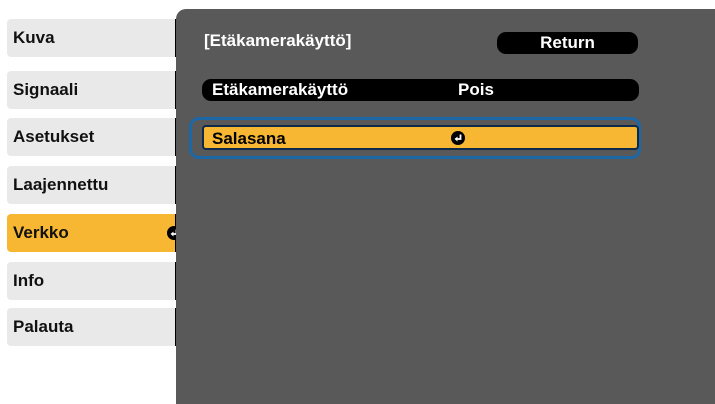 The height and width of the screenshot is (404, 715). What do you see at coordinates (61, 184) in the screenshot?
I see `sidebar-item-label: Laajennettu` at bounding box center [61, 184].